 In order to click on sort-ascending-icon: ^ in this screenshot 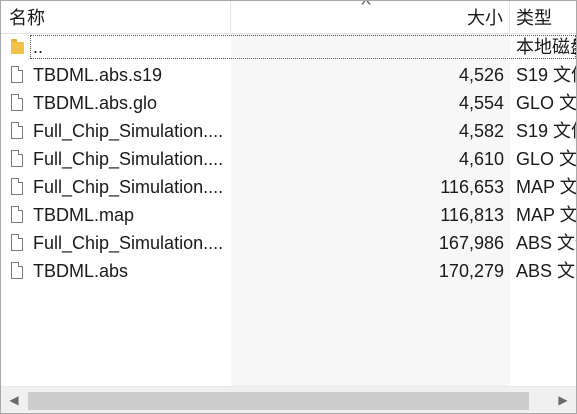, I will do `click(366, 6)`.